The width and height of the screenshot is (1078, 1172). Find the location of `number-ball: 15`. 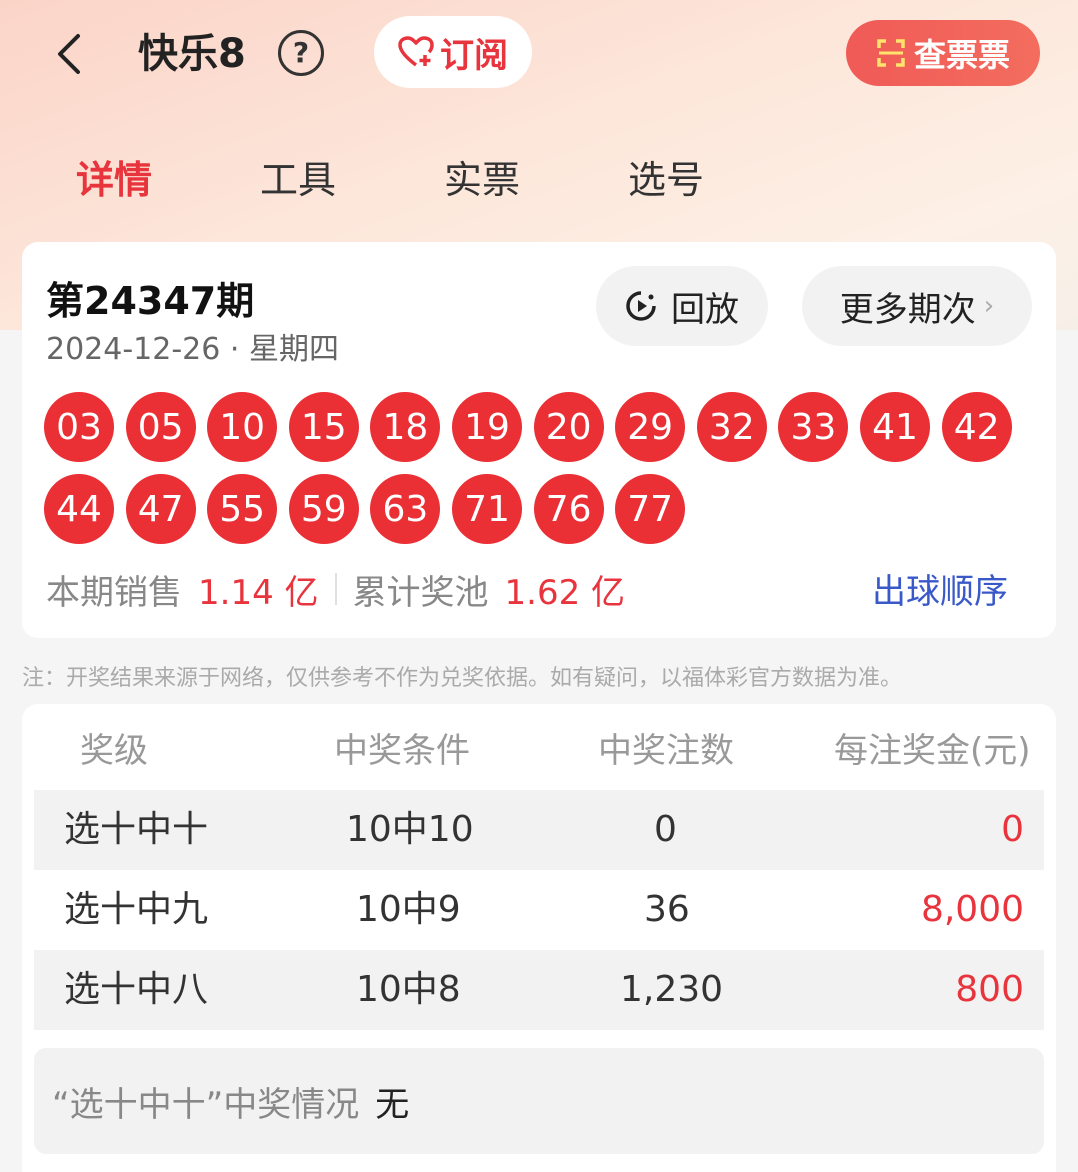

number-ball: 15 is located at coordinates (323, 427).